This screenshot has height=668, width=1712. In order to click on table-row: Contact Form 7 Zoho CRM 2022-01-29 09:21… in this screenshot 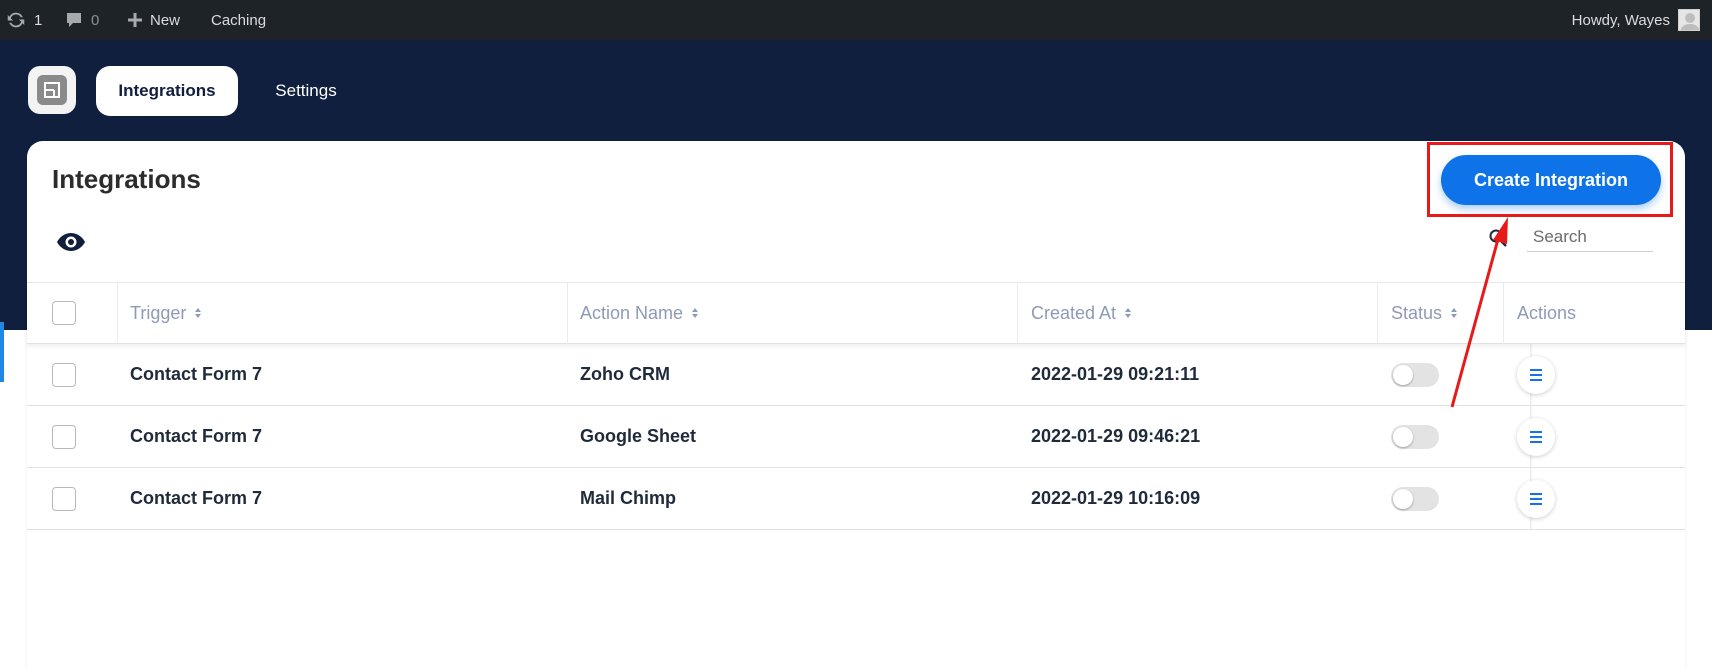, I will do `click(856, 375)`.